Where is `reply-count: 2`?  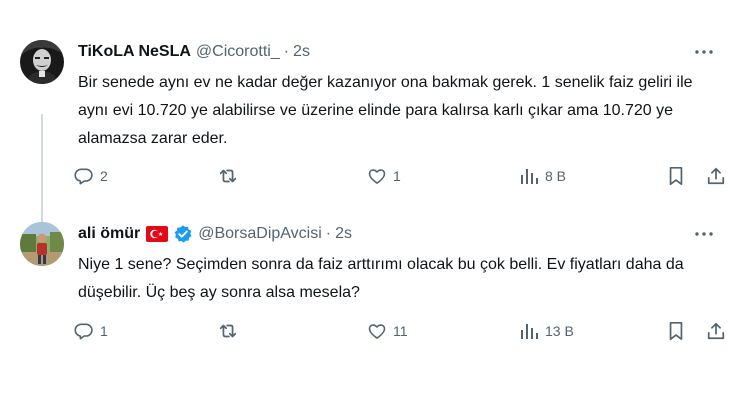 reply-count: 2 is located at coordinates (104, 176).